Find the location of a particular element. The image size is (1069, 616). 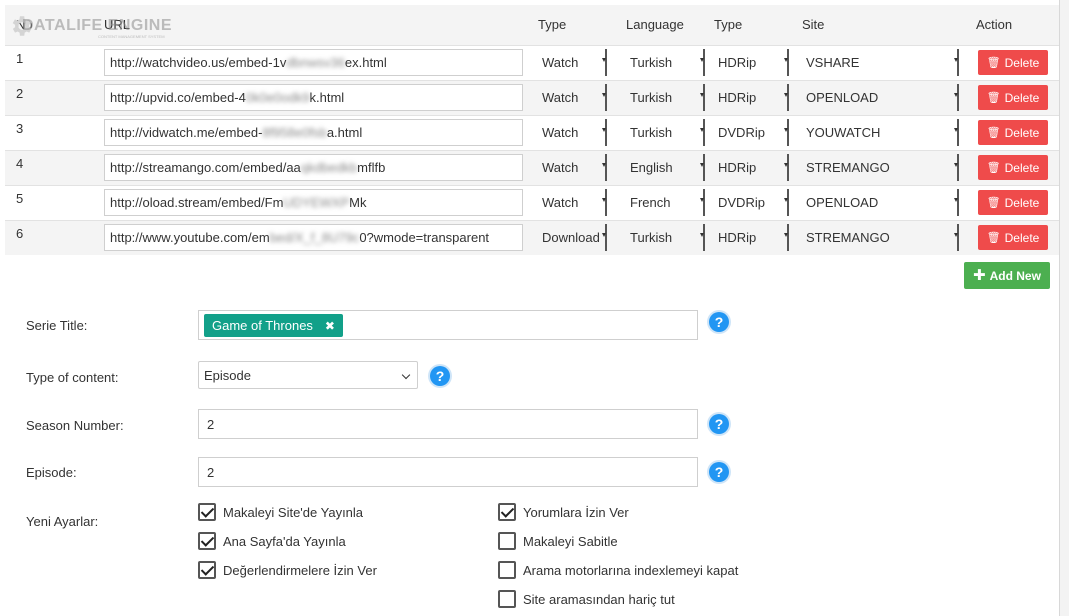

add-new-label: Add New is located at coordinates (1015, 275).